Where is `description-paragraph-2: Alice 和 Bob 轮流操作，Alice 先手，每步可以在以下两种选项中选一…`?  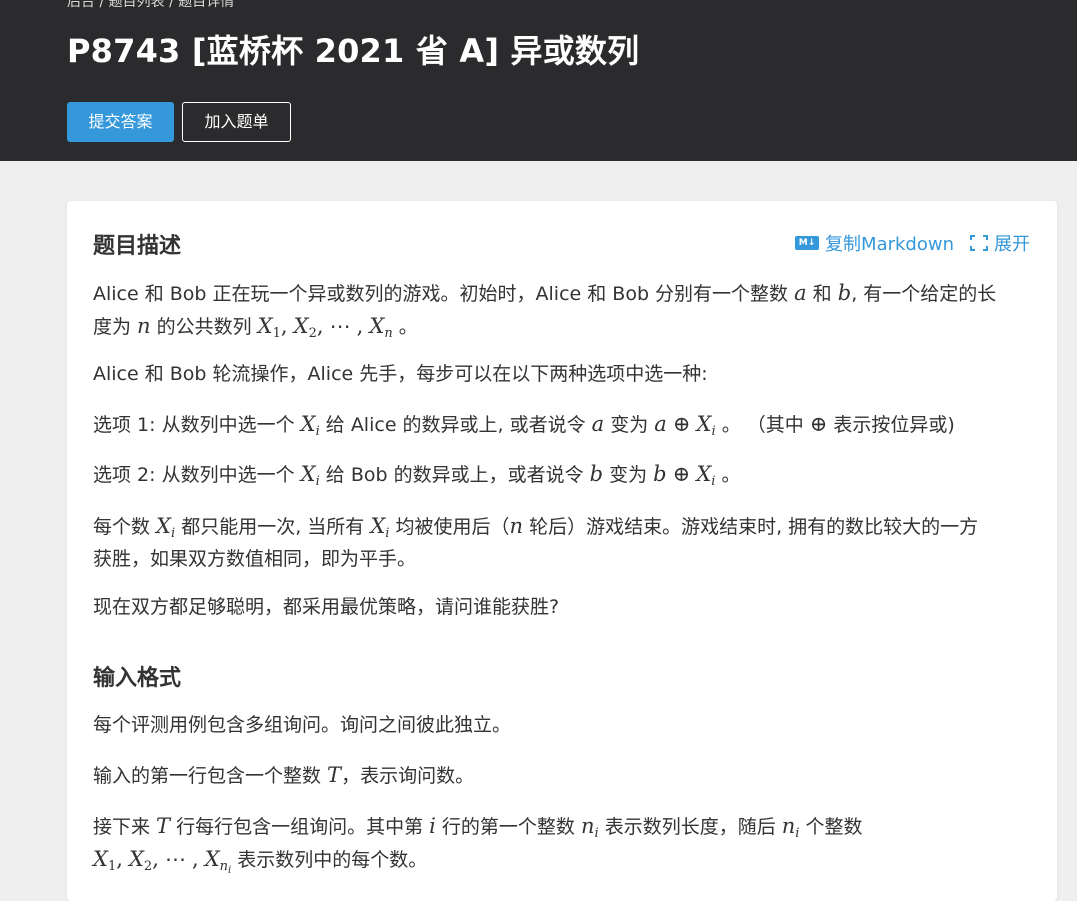 description-paragraph-2: Alice 和 Bob 轮流操作，Alice 先手，每步可以在以下两种选项中选一… is located at coordinates (400, 374).